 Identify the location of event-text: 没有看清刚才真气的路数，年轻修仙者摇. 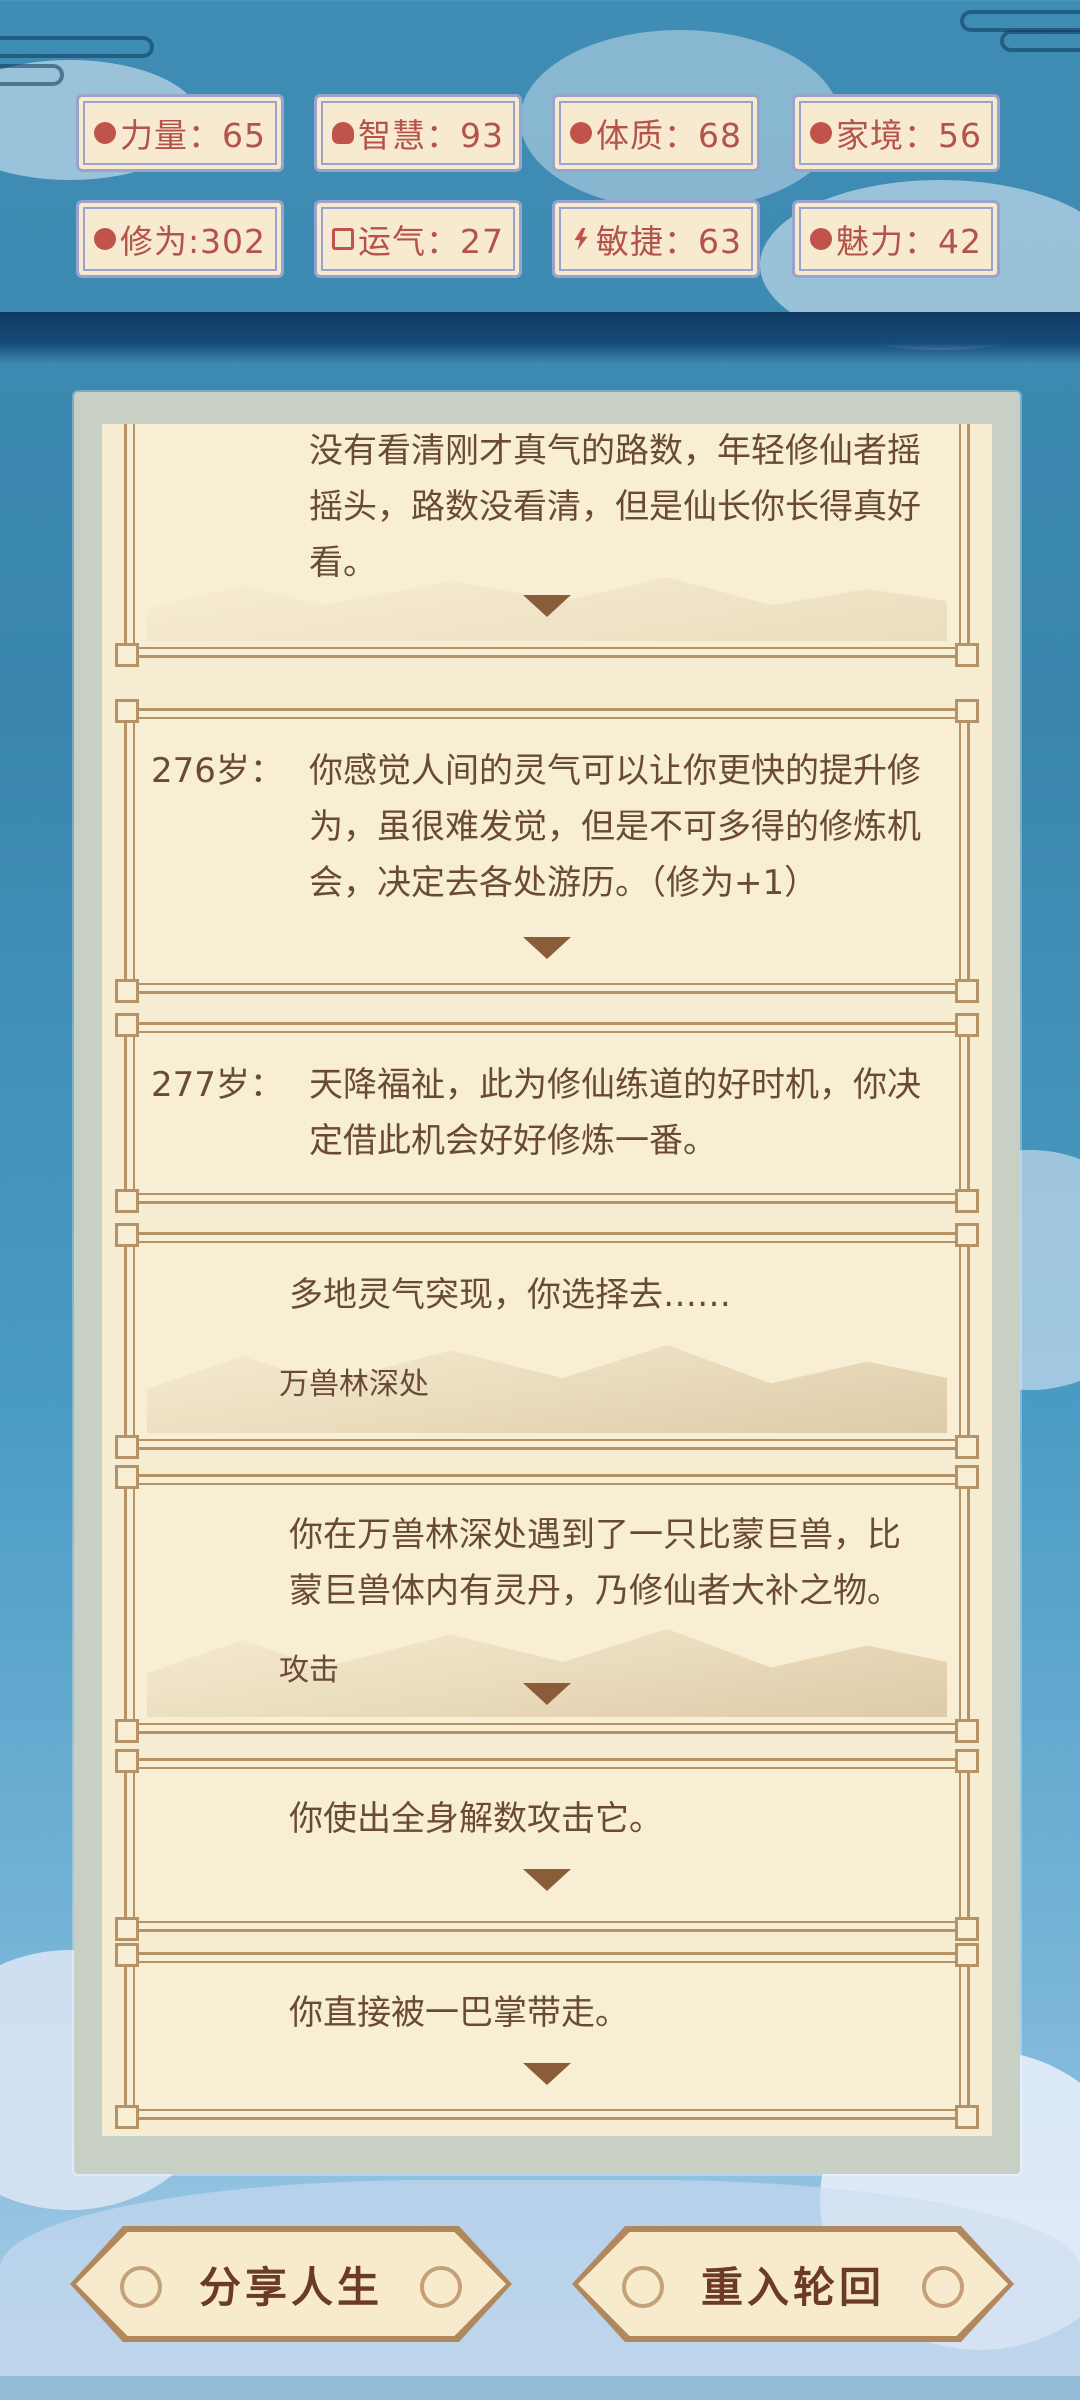
(615, 451).